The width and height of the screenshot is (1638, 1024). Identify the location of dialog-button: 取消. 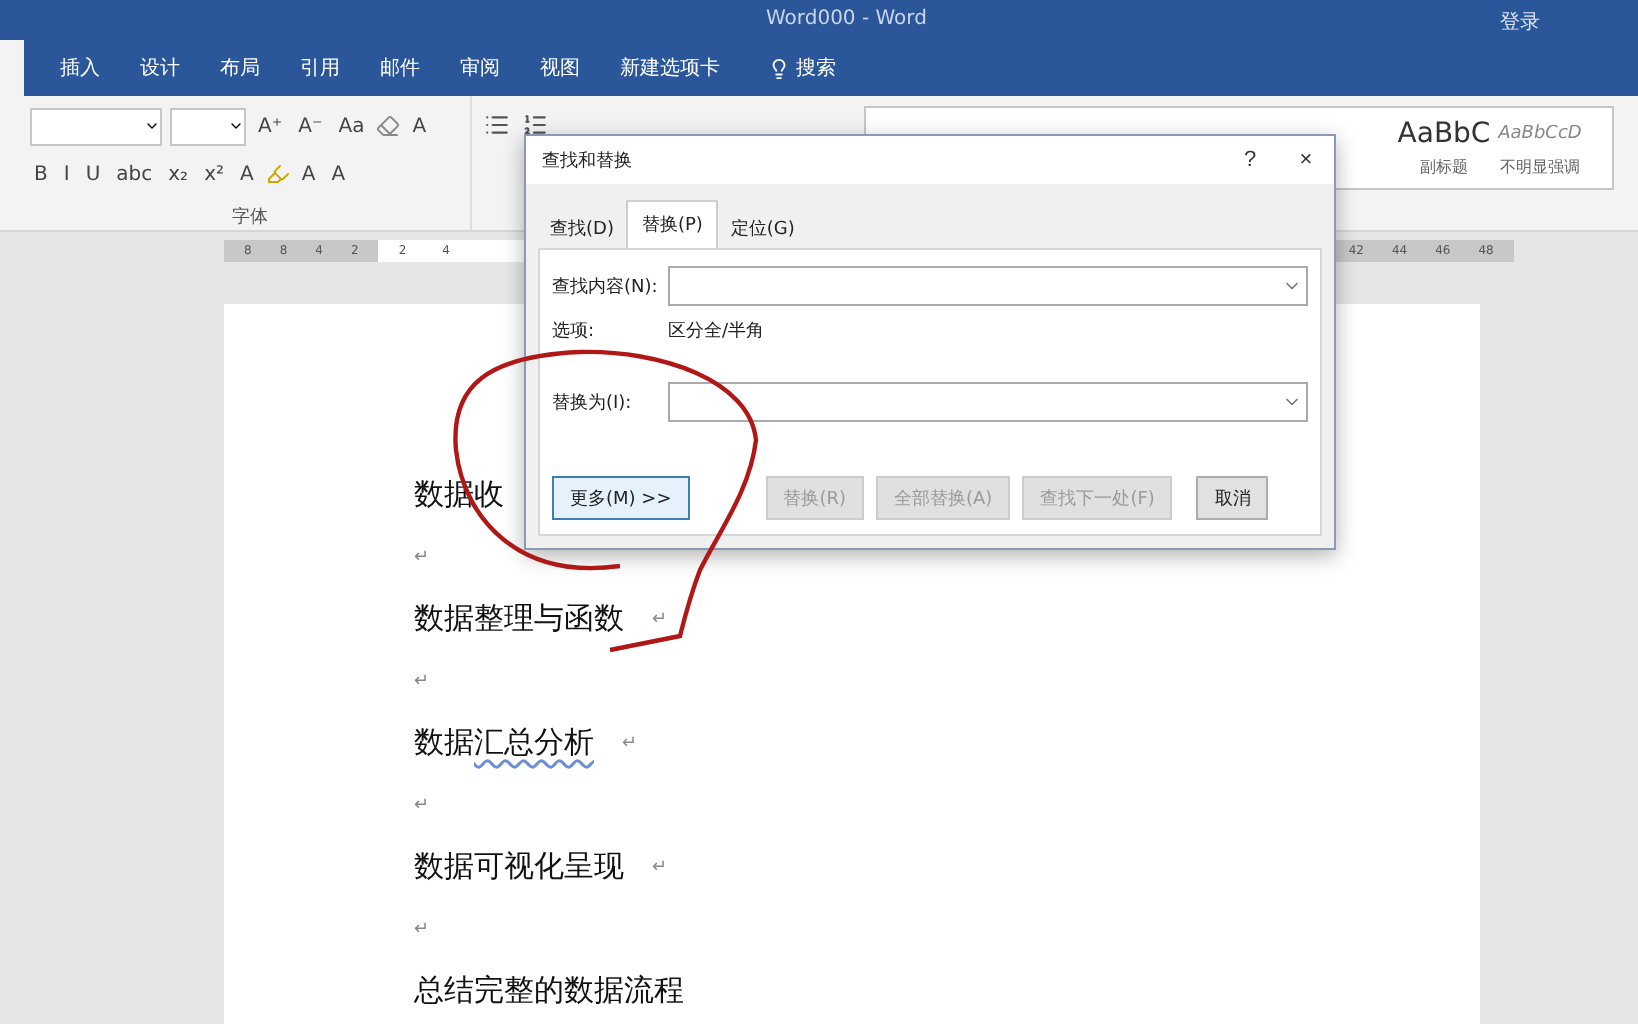
(1232, 498).